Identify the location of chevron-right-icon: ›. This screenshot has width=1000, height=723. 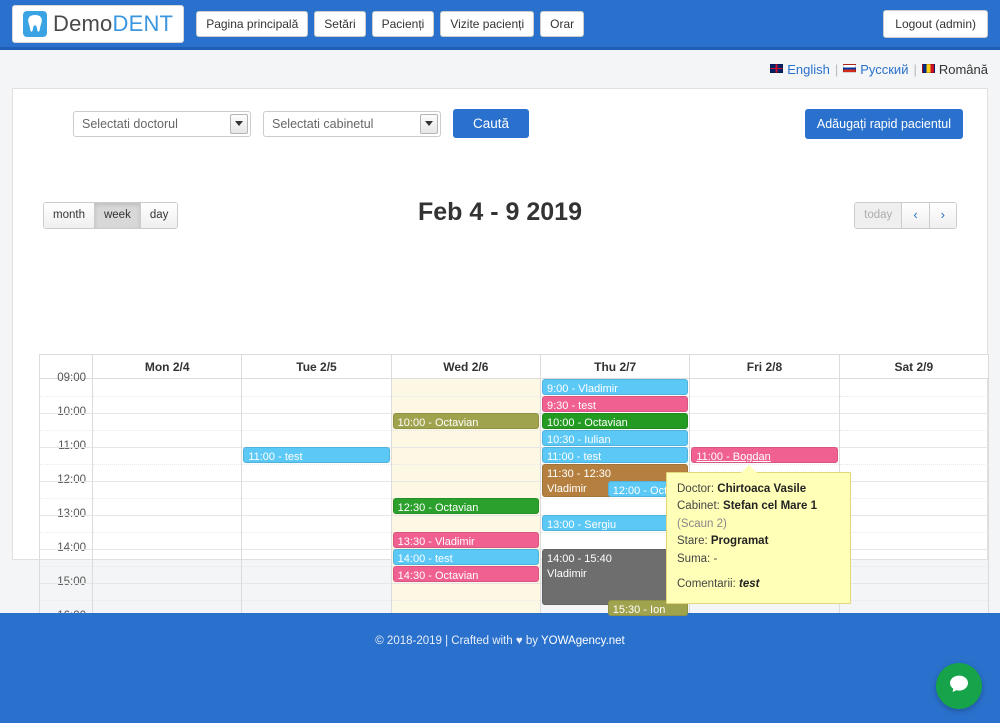
(942, 215).